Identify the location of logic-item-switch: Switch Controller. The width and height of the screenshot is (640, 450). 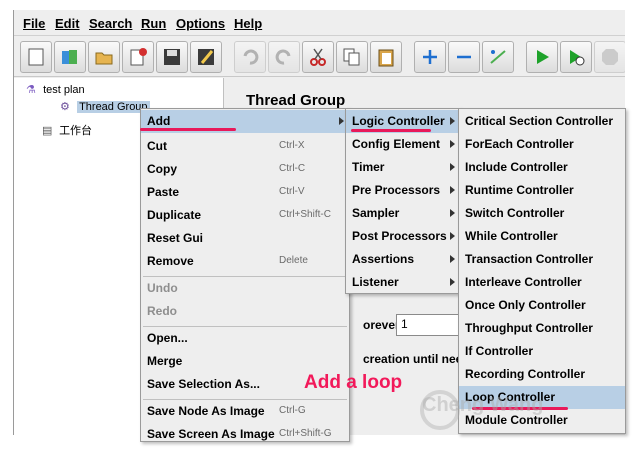
(542, 213).